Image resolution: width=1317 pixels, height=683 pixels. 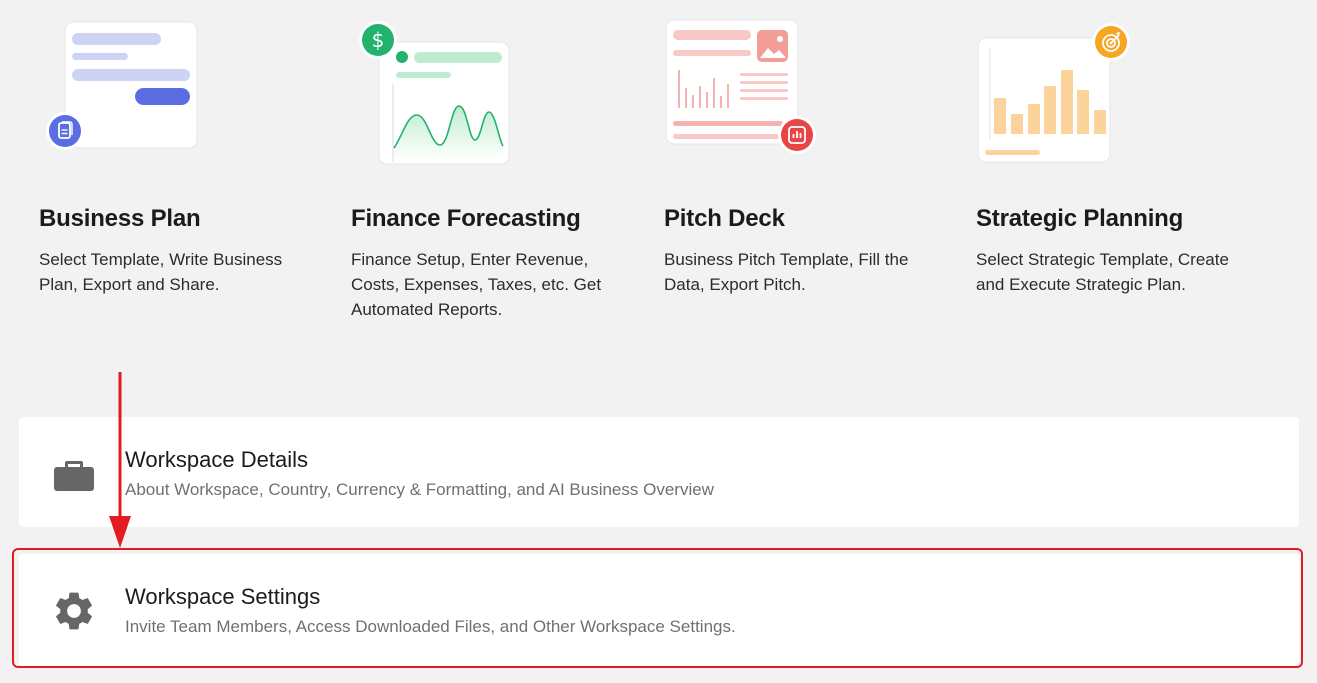 I want to click on dollar-badge-icon: $, so click(x=378, y=40).